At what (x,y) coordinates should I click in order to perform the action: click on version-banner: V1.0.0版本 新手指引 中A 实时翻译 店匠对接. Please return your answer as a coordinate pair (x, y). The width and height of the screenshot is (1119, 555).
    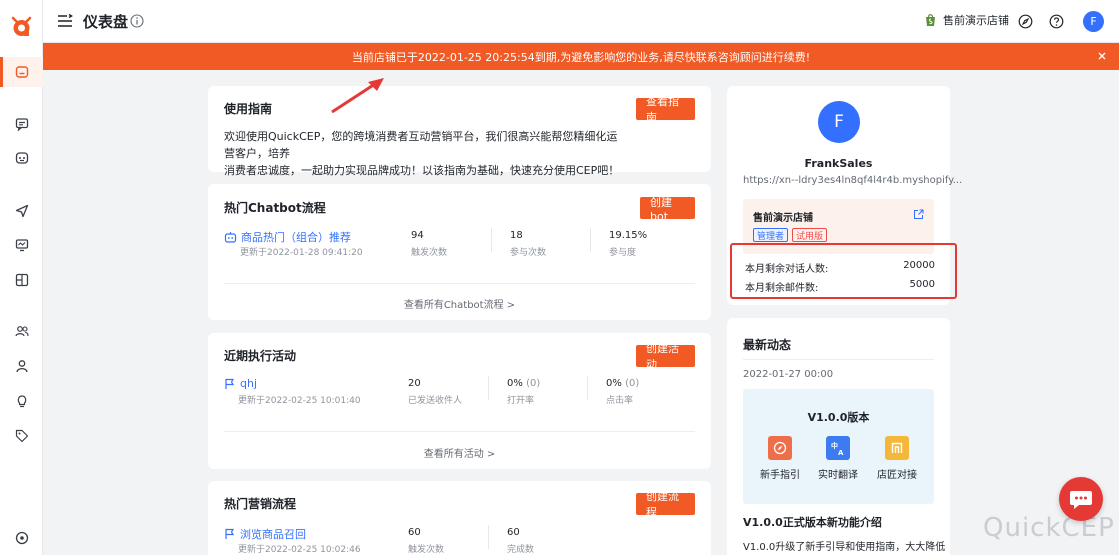
    Looking at the image, I should click on (838, 446).